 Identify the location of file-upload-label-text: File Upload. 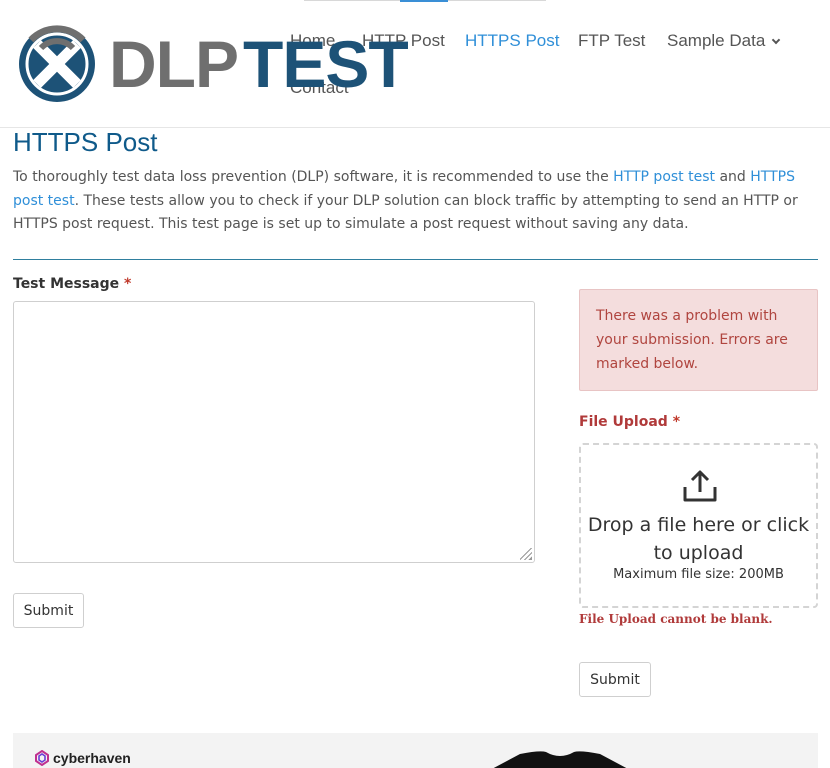
(623, 422).